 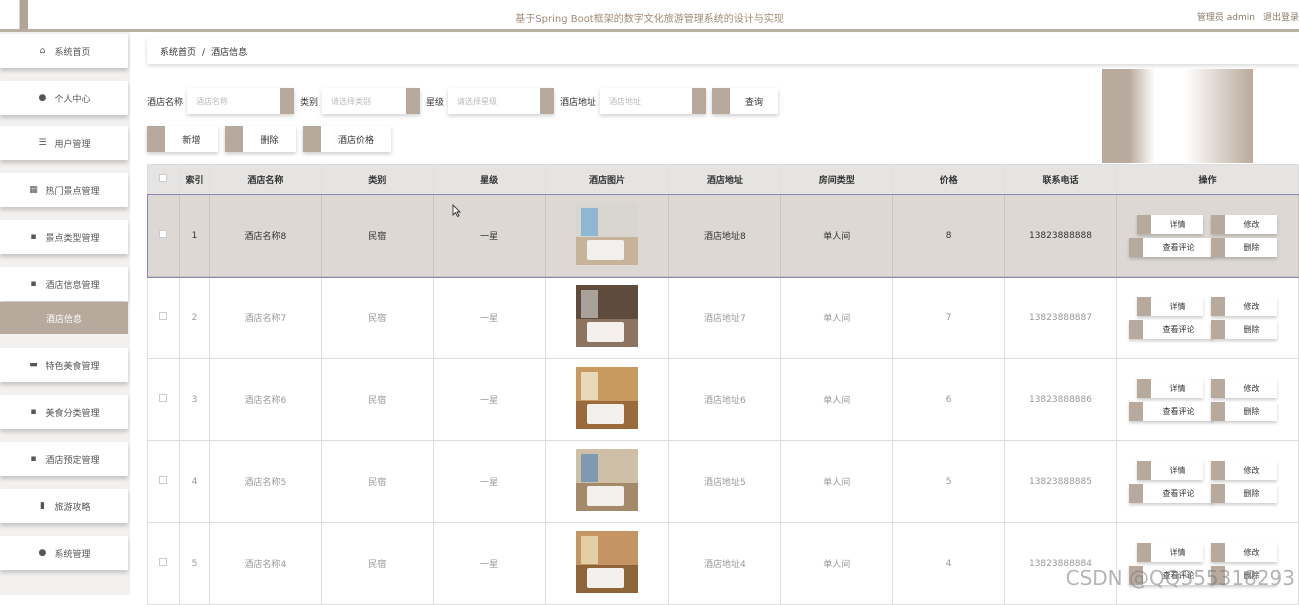 I want to click on sidebar-item-label: 个人中心, so click(x=72, y=98).